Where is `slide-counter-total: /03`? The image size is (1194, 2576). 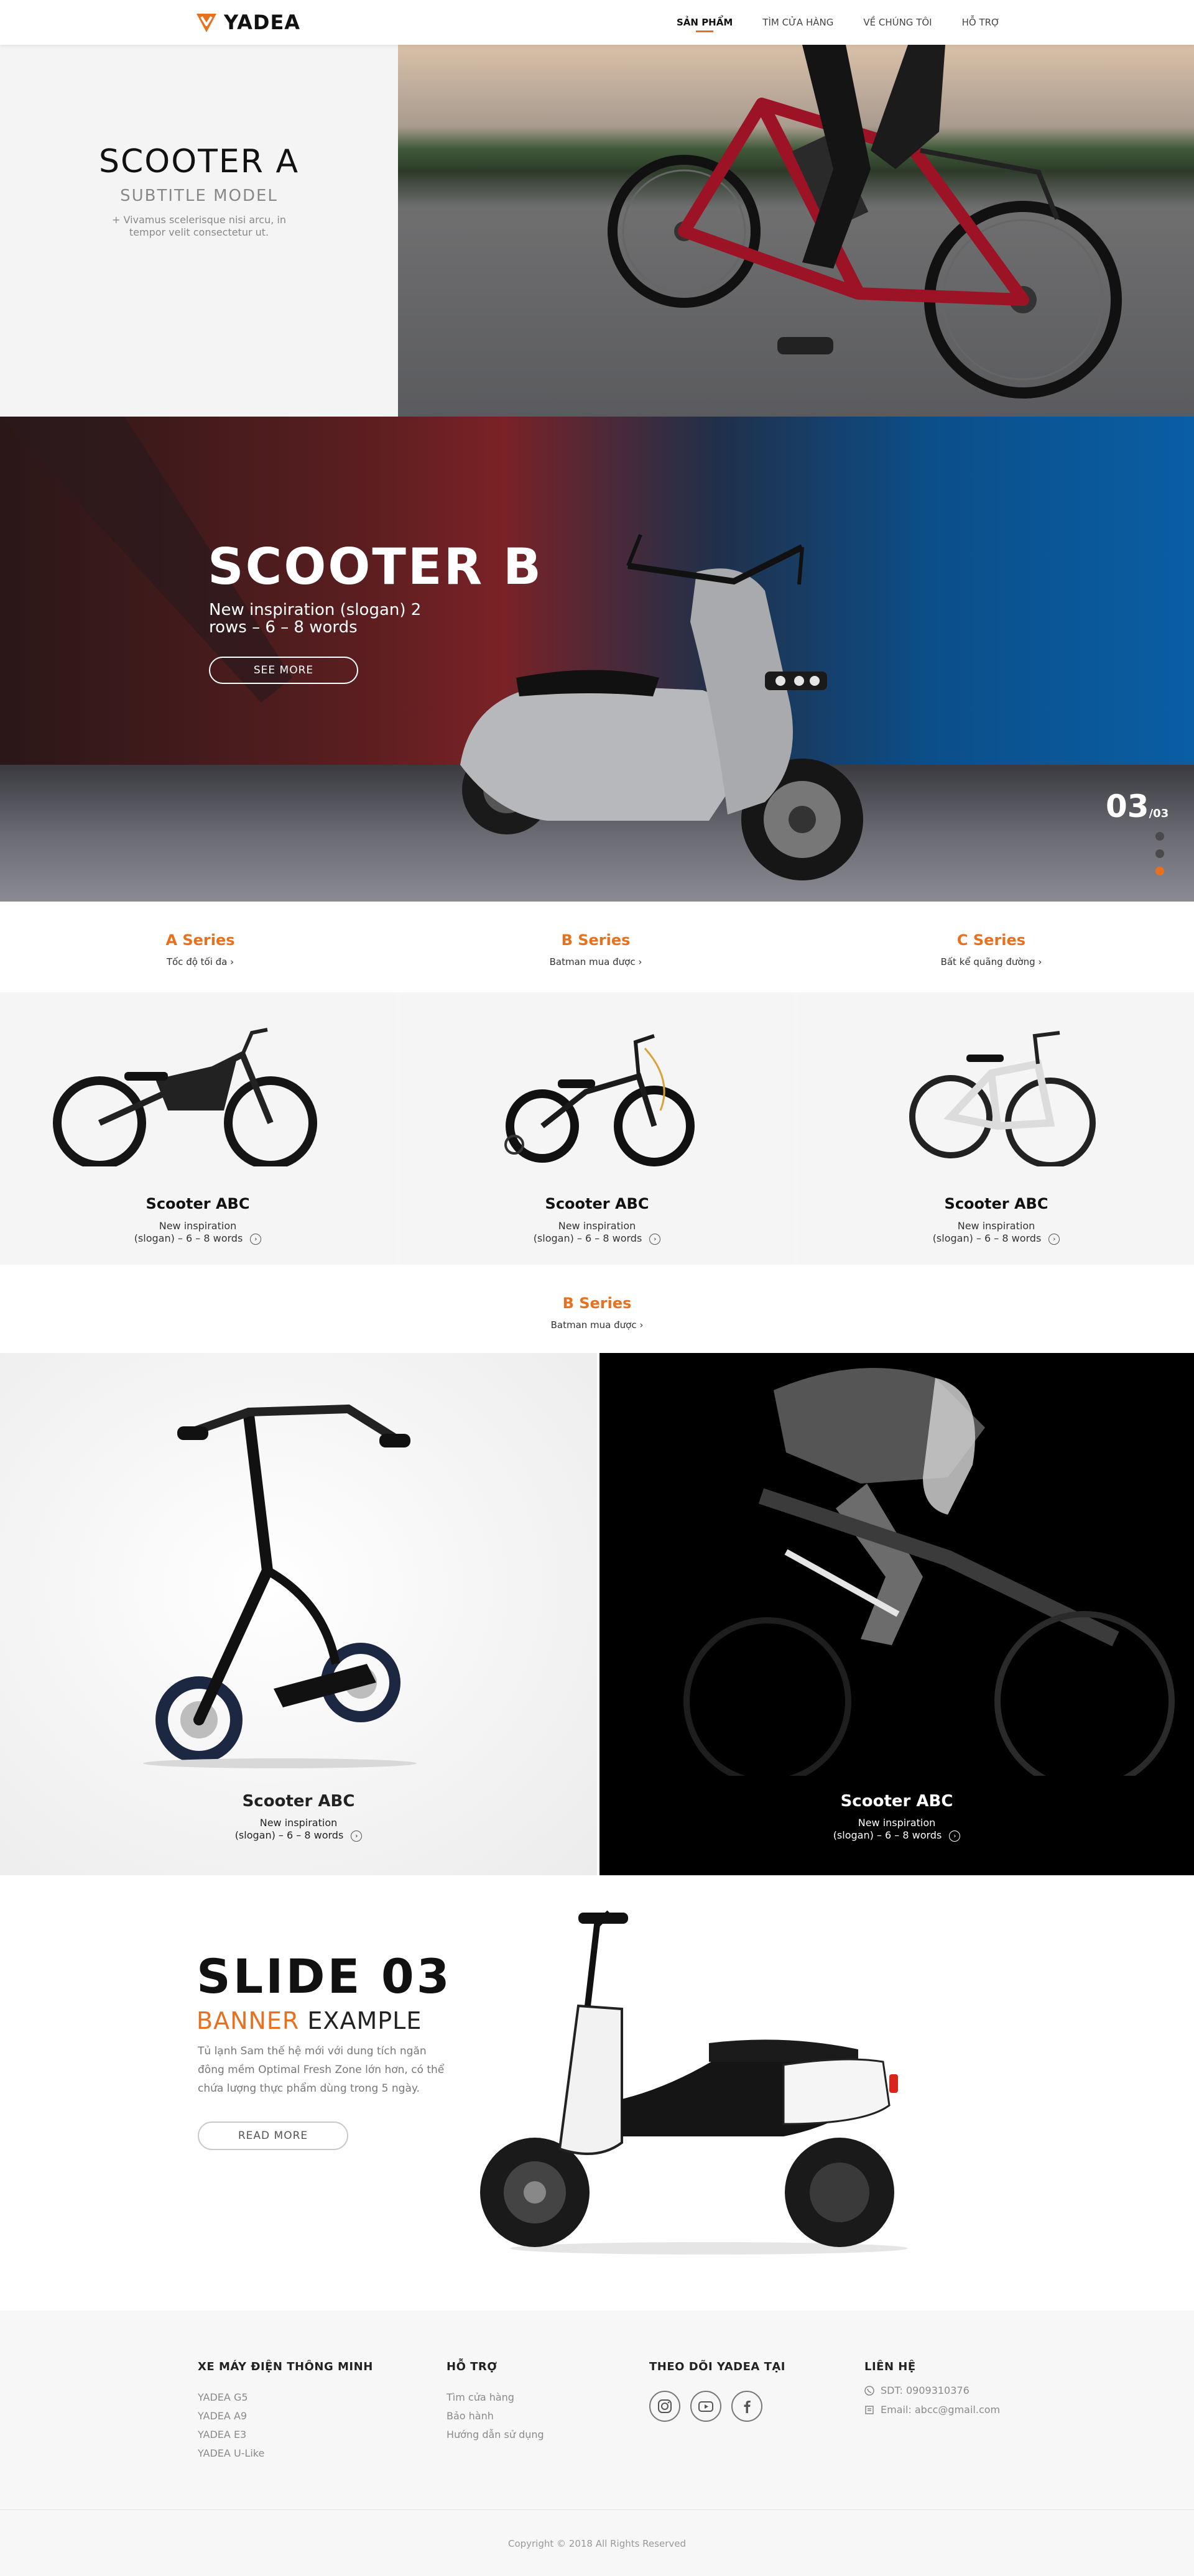
slide-counter-total: /03 is located at coordinates (1159, 813).